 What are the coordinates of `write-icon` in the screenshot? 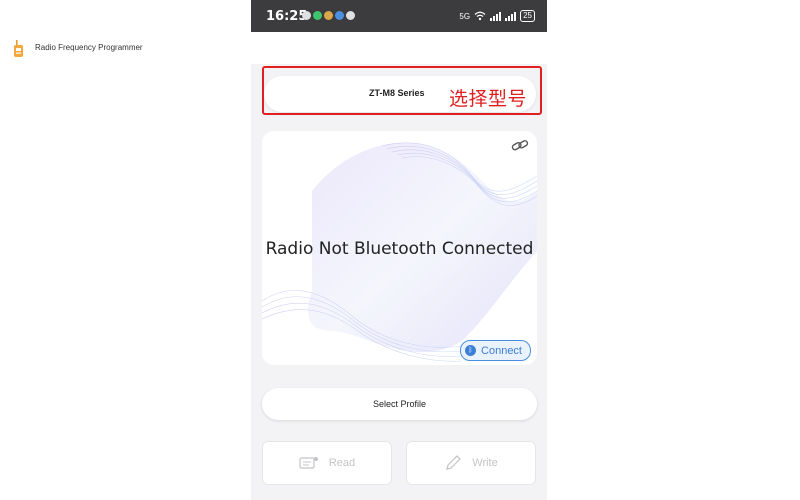 It's located at (454, 462).